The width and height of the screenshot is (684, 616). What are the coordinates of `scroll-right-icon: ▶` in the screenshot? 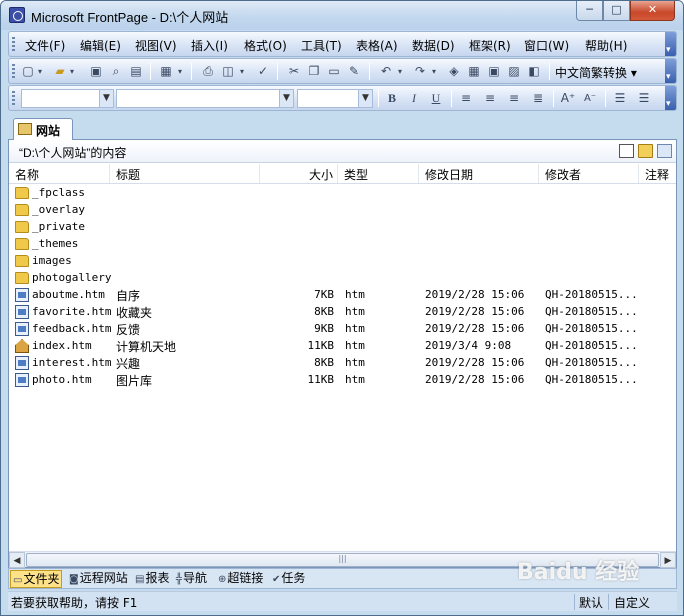 It's located at (668, 560).